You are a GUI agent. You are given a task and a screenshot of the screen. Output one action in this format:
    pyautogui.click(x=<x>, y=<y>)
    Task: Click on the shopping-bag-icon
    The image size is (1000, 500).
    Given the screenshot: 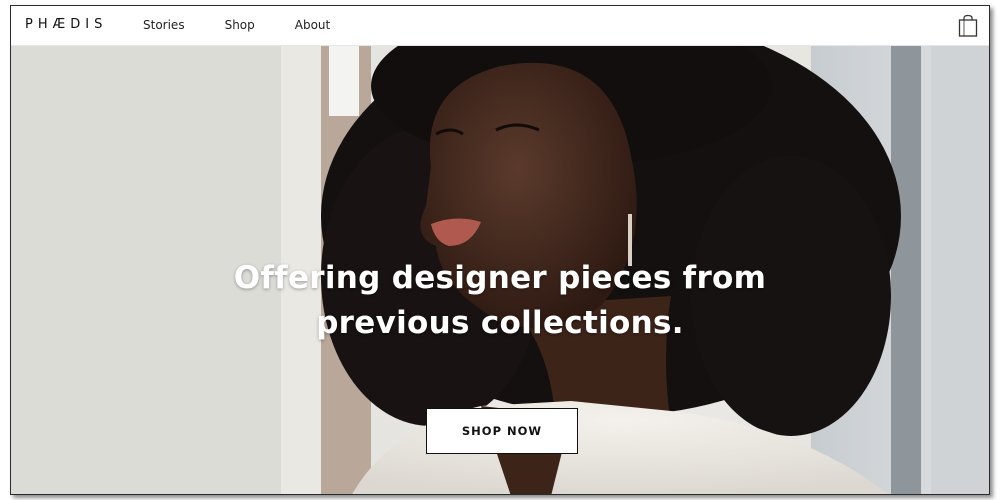 What is the action you would take?
    pyautogui.click(x=968, y=26)
    